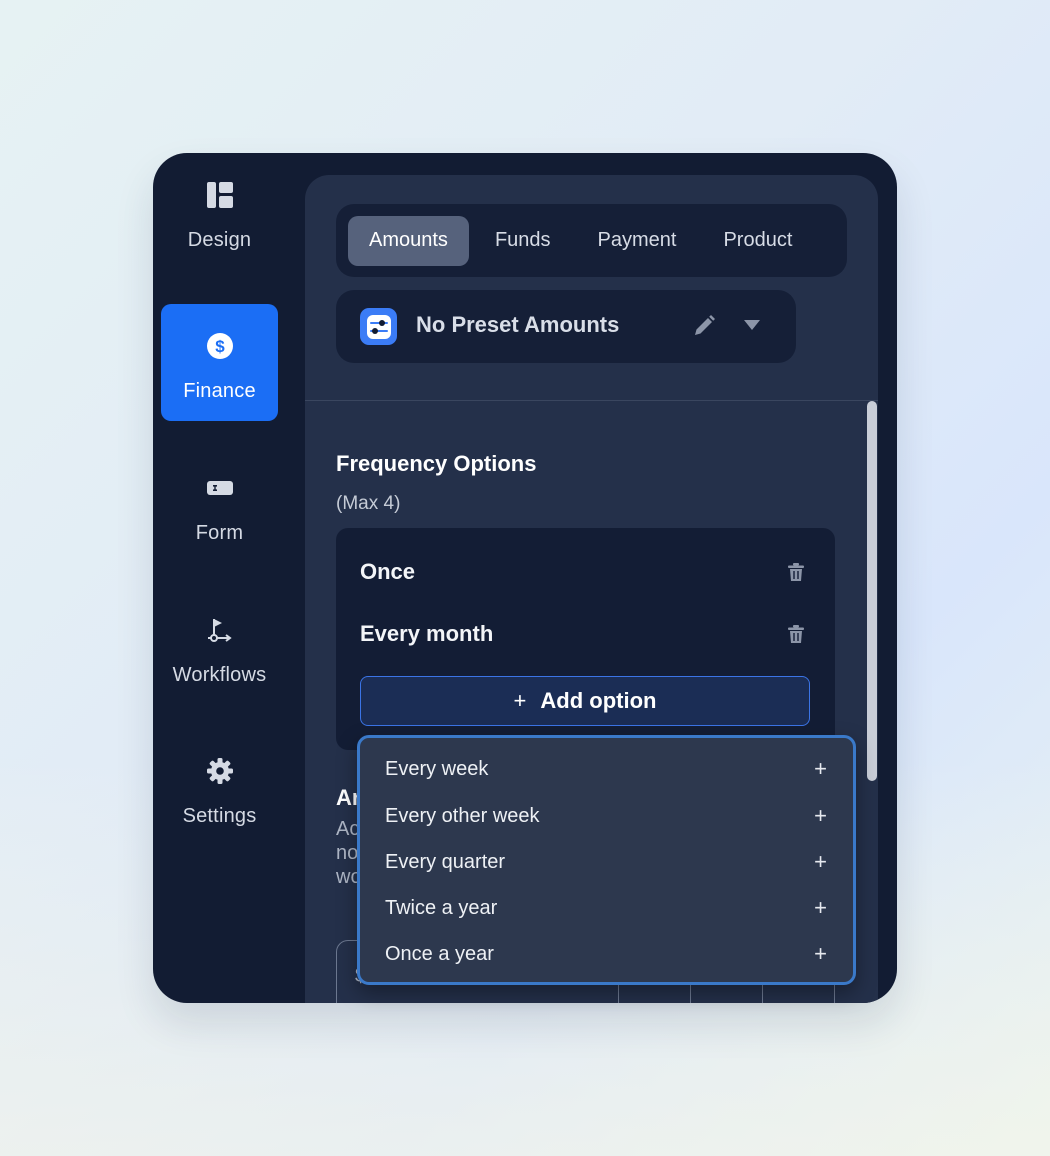 This screenshot has width=1050, height=1156. I want to click on add-option-label: Add option, so click(598, 700).